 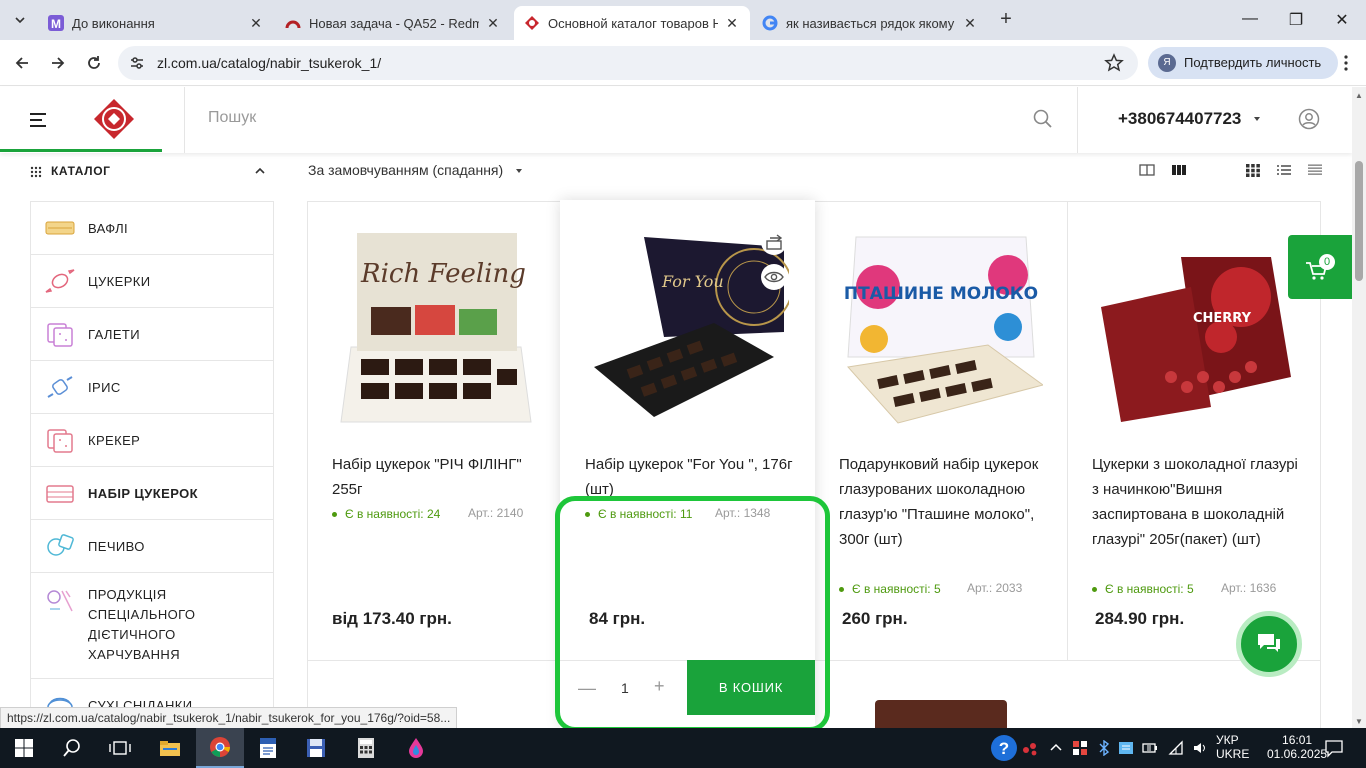 What do you see at coordinates (1150, 748) in the screenshot?
I see `battery-icon` at bounding box center [1150, 748].